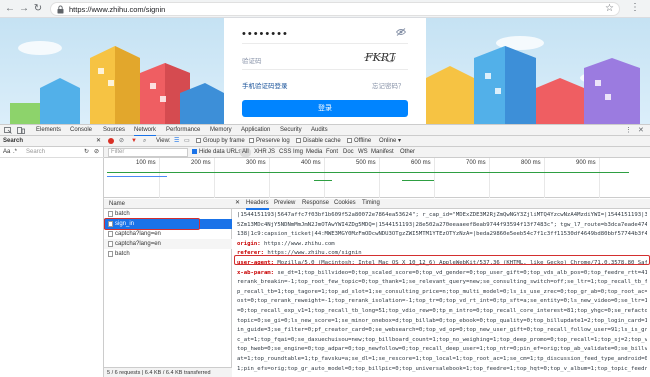  Describe the element at coordinates (86, 152) in the screenshot. I see `refresh-search-icon: ↻` at that location.